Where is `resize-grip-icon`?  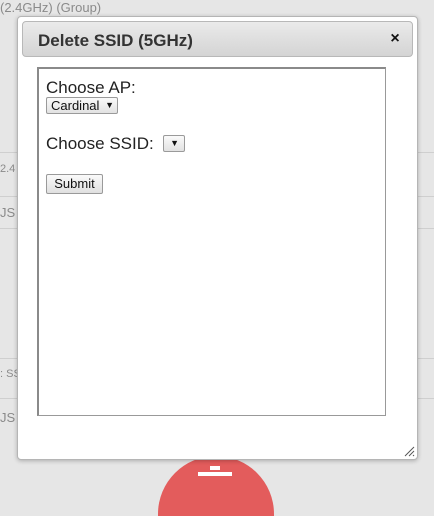
resize-grip-icon is located at coordinates (409, 451).